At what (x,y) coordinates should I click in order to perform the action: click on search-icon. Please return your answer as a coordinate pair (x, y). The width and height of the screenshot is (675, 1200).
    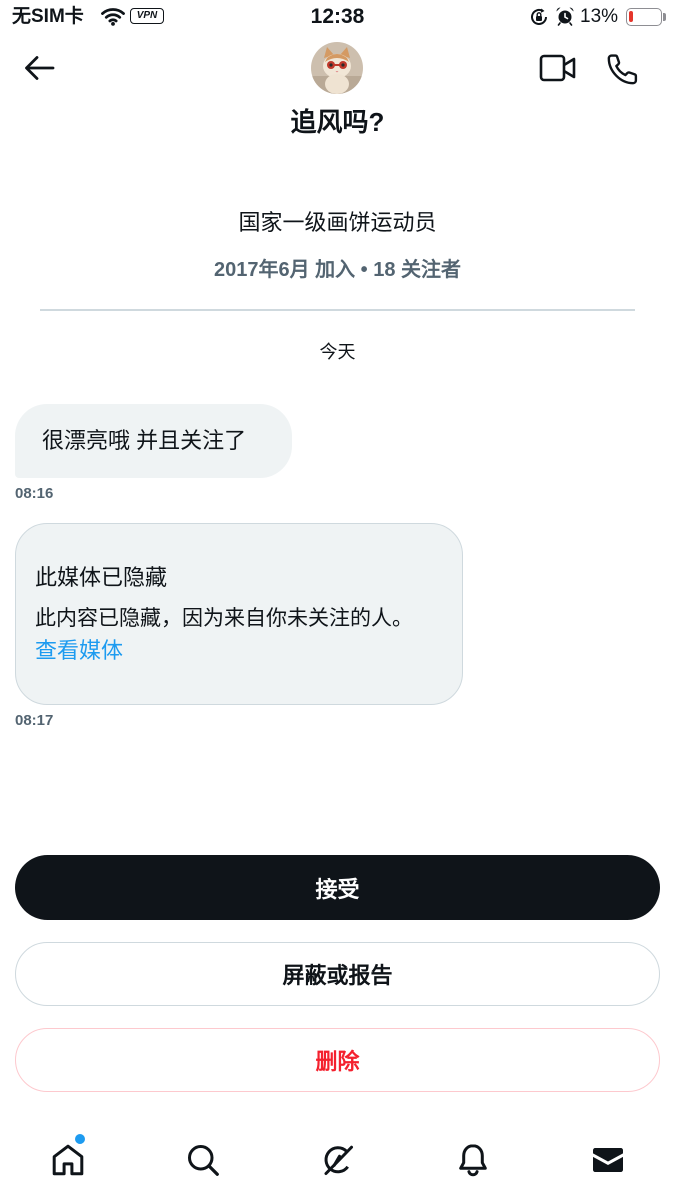
    Looking at the image, I should click on (203, 1160).